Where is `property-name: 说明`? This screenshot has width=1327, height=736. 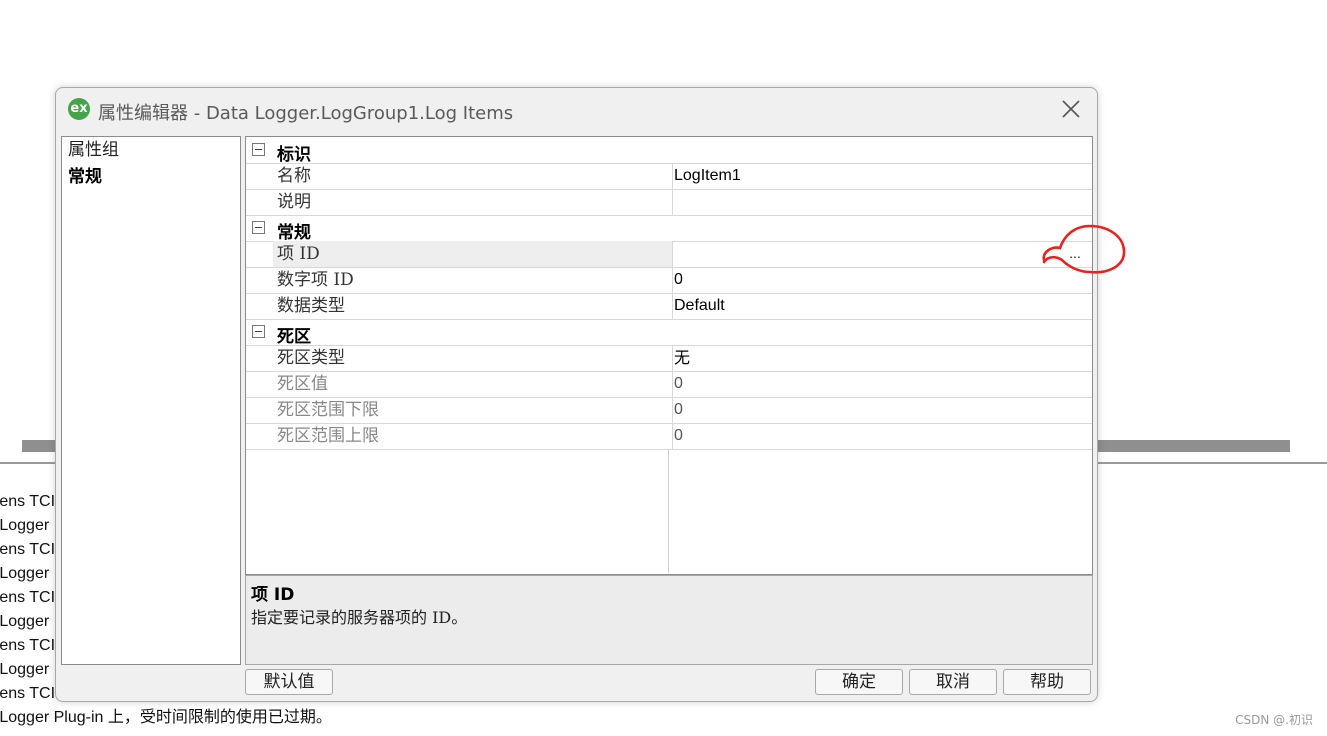 property-name: 说明 is located at coordinates (473, 202).